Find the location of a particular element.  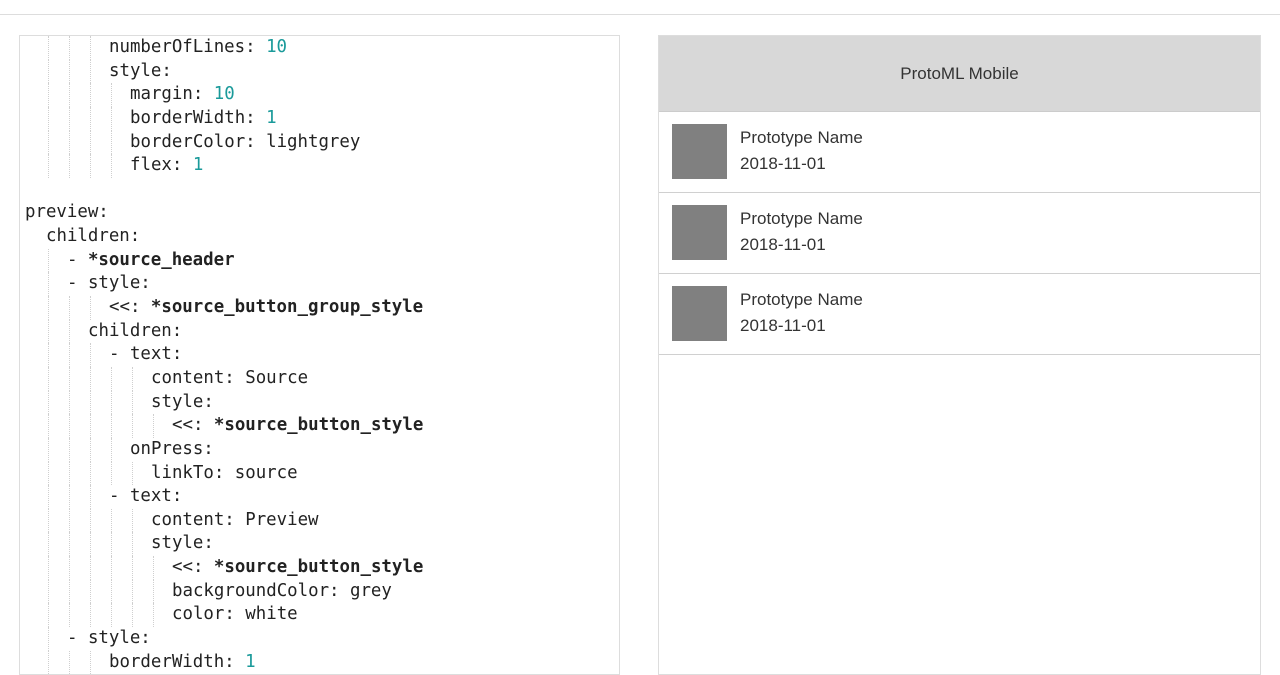

code-token: backgroundColor: grey is located at coordinates (282, 590).